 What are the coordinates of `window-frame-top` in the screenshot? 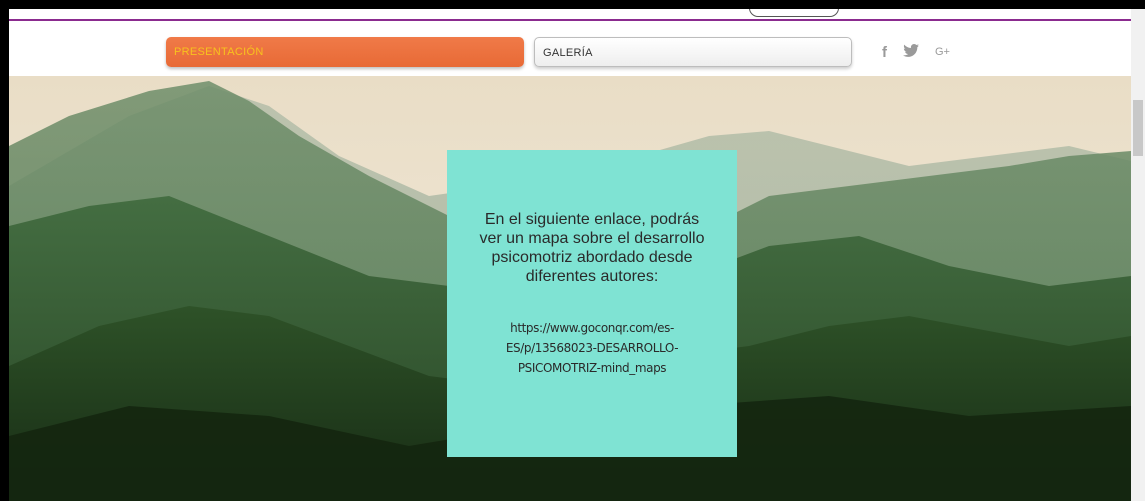 It's located at (572, 4).